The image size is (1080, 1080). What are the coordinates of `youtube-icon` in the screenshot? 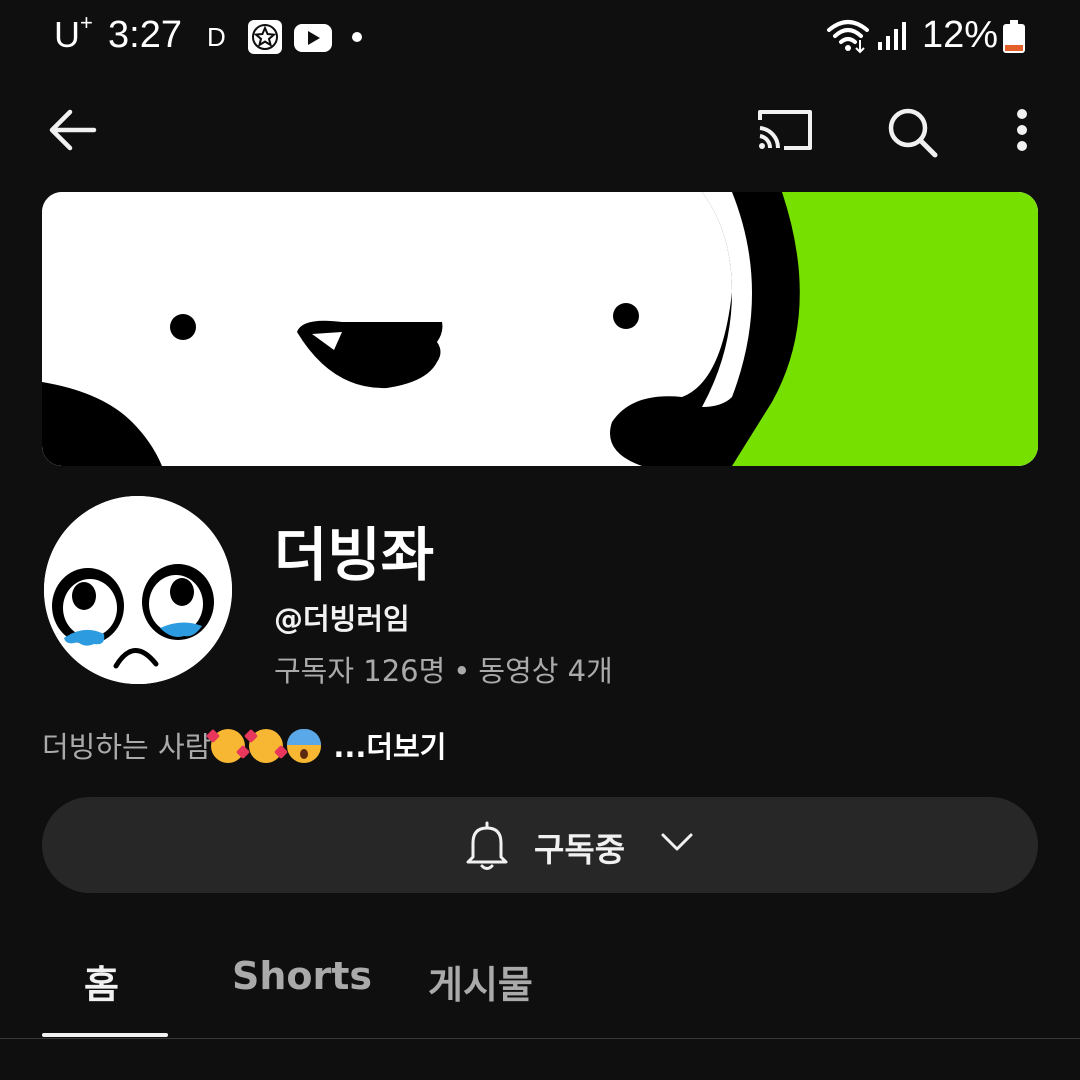 It's located at (313, 38).